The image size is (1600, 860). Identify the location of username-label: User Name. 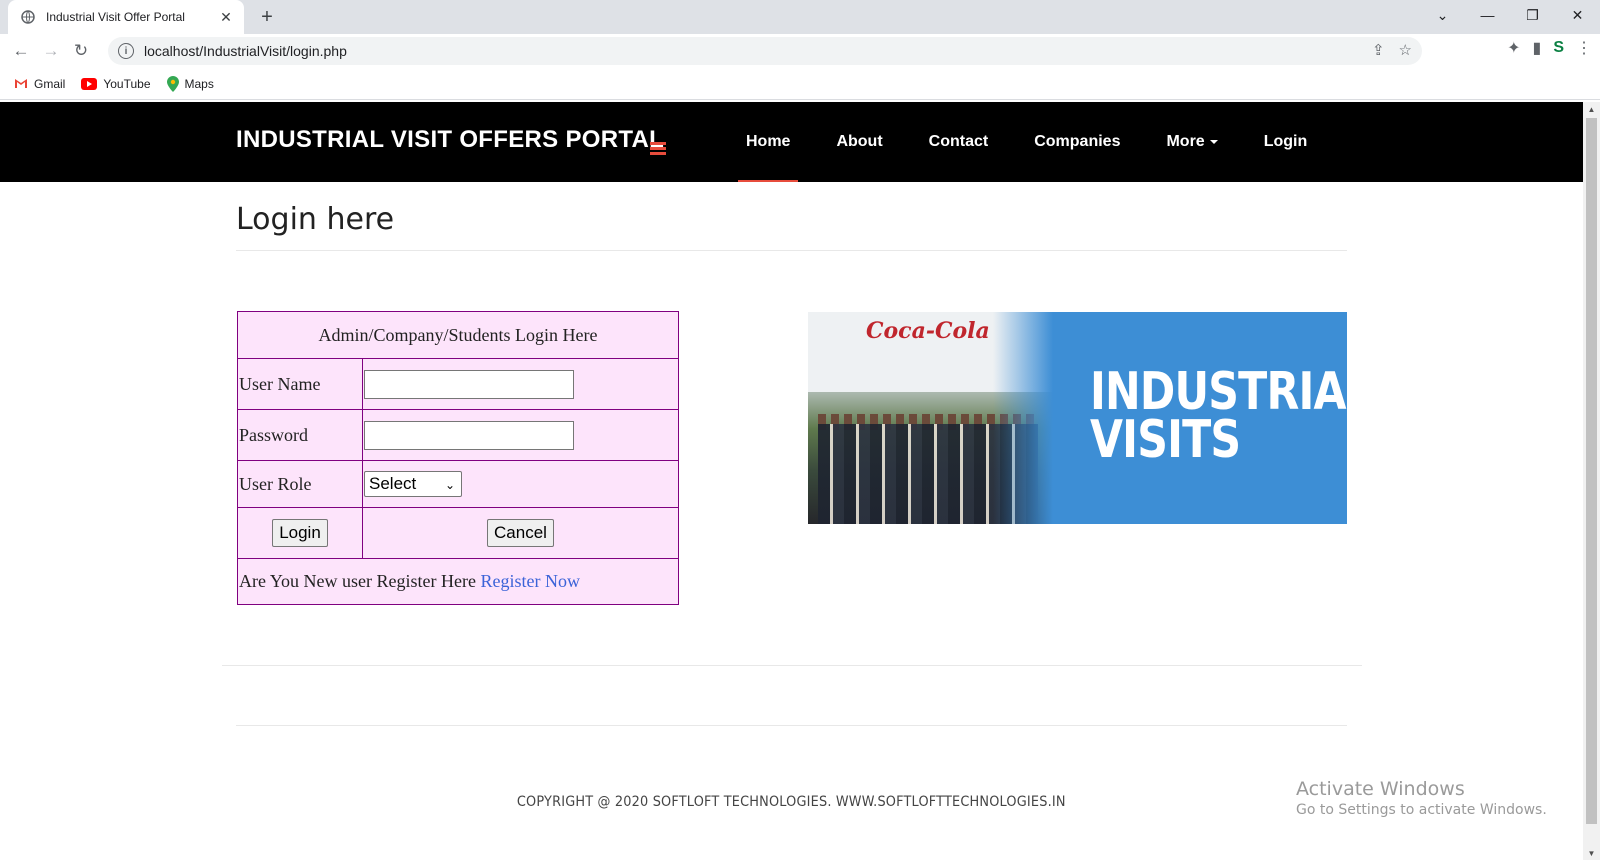
(300, 384).